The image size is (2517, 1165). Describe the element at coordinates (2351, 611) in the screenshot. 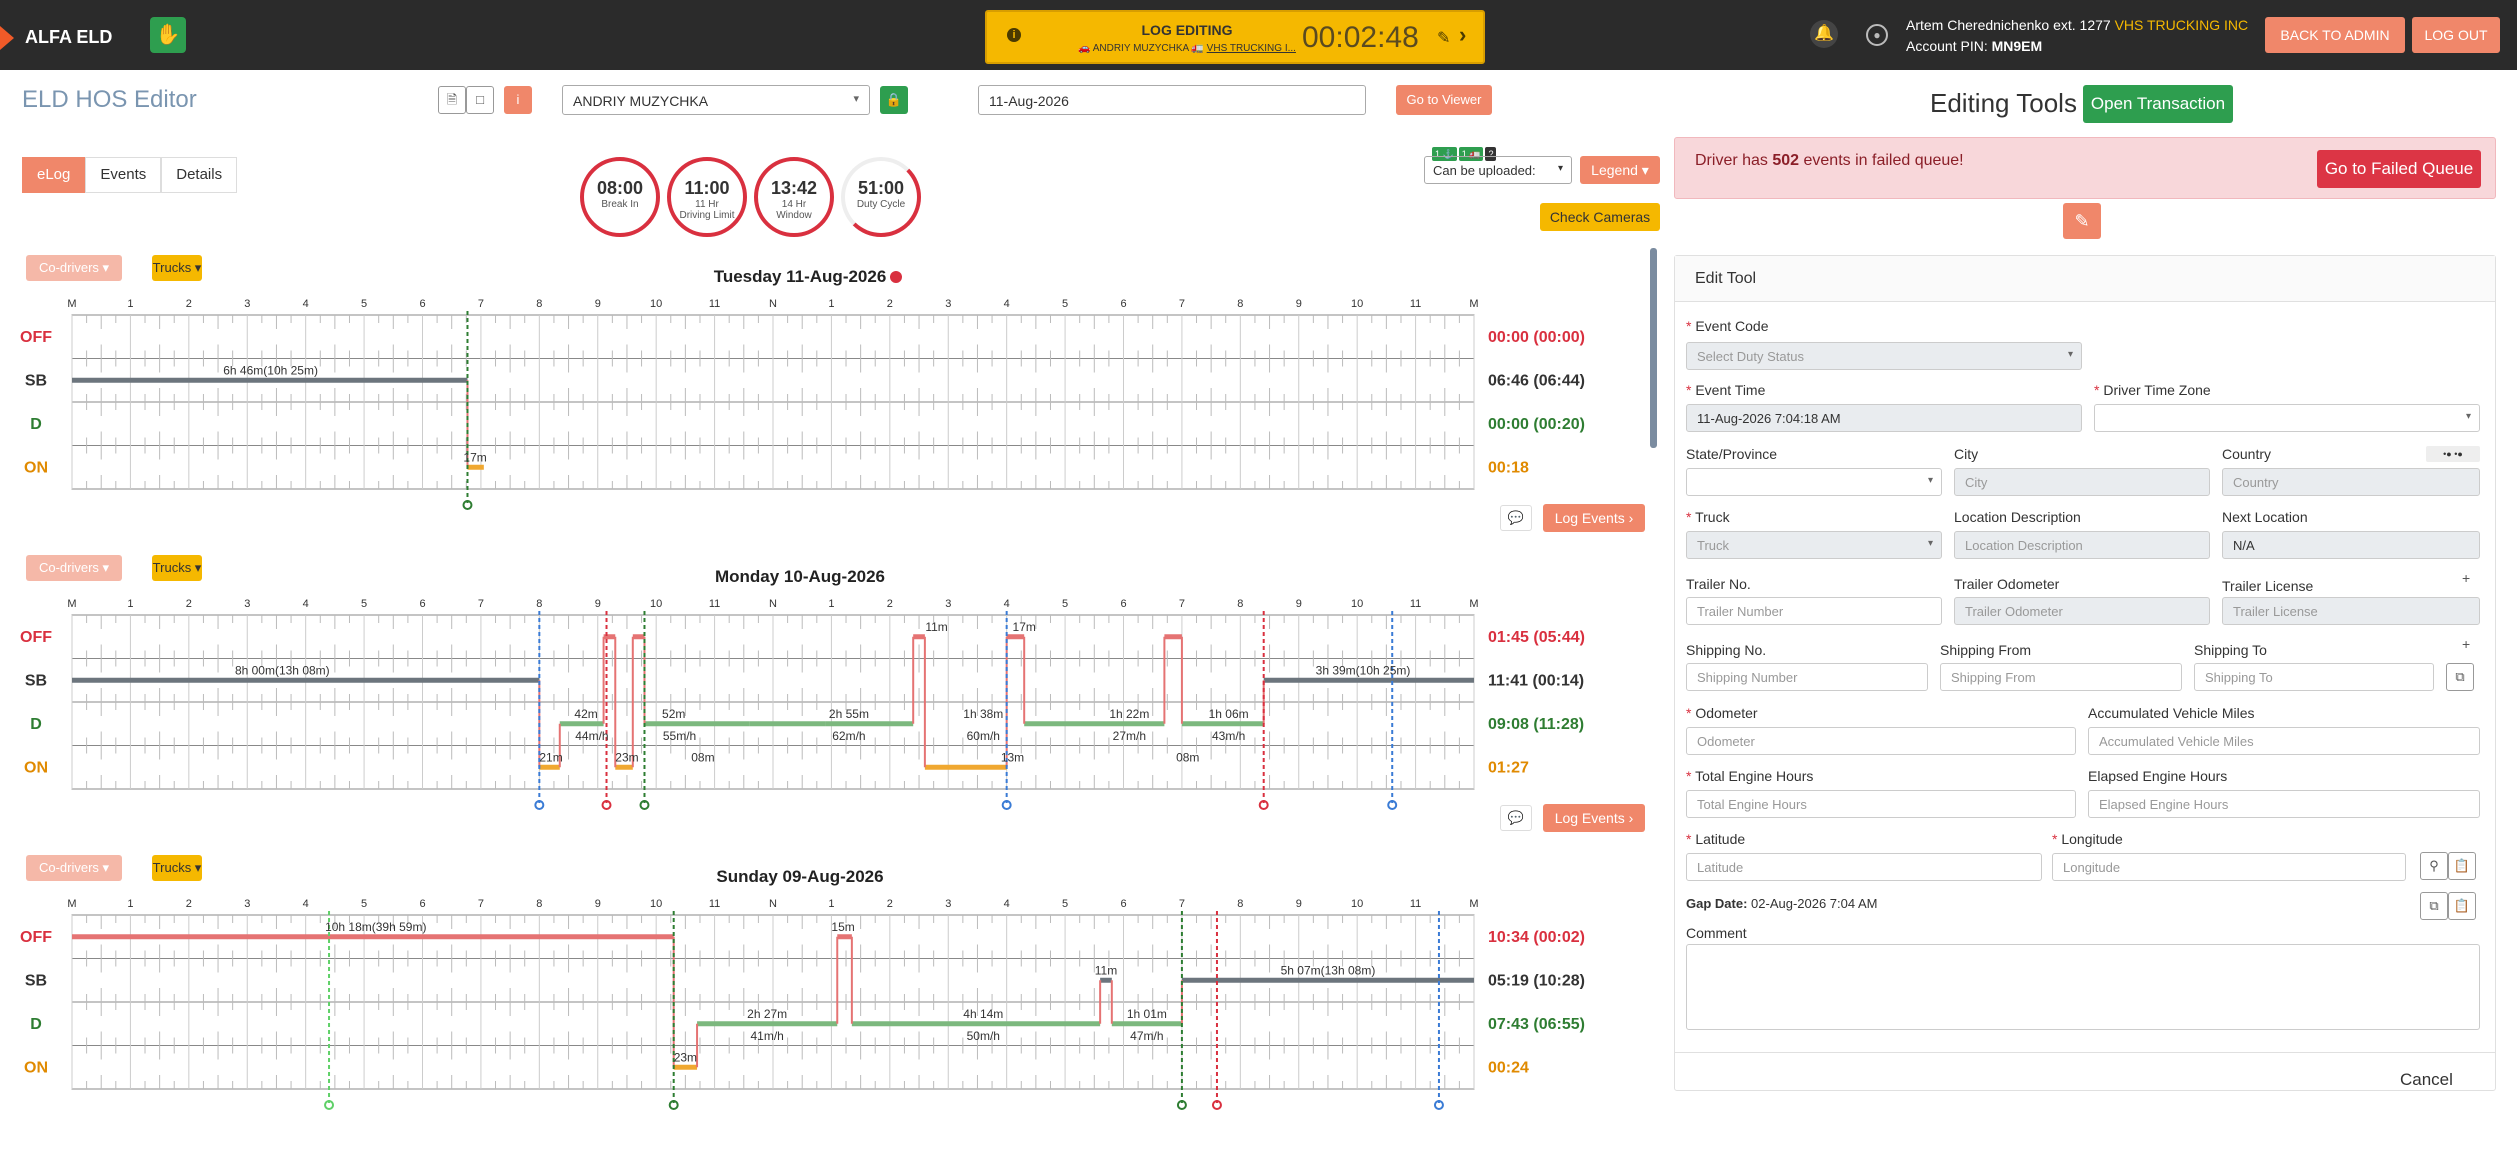

I see `trailer-license-input: Trailer License` at that location.